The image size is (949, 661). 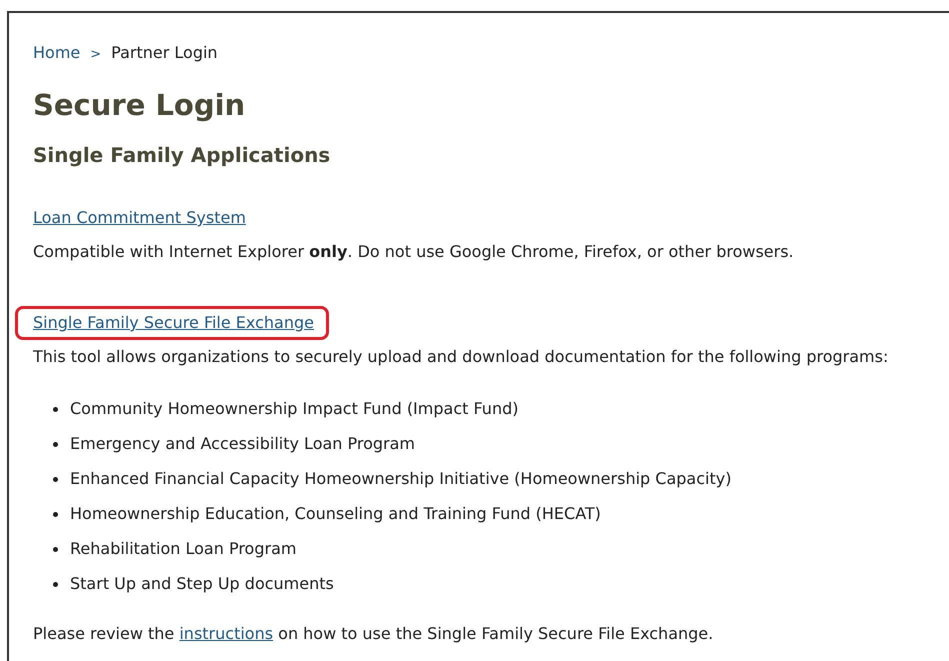 What do you see at coordinates (335, 514) in the screenshot?
I see `program-name: Homeownership Education, Counseling and Training Fund (HECAT)` at bounding box center [335, 514].